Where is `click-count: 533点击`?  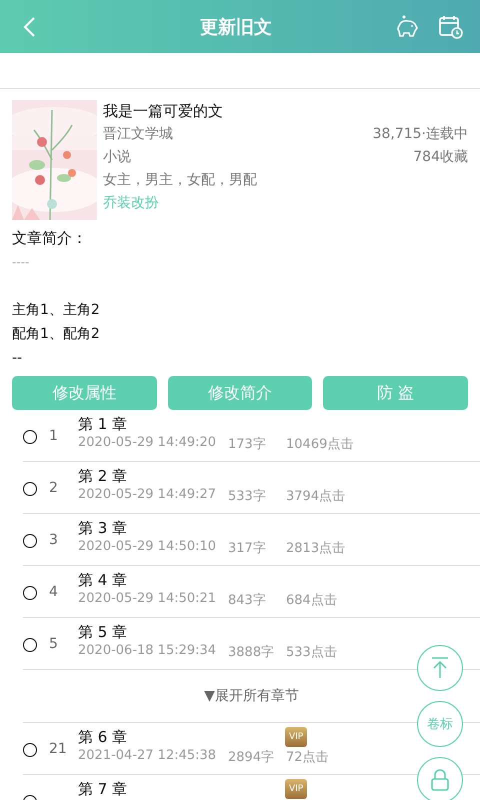
click-count: 533点击 is located at coordinates (311, 652).